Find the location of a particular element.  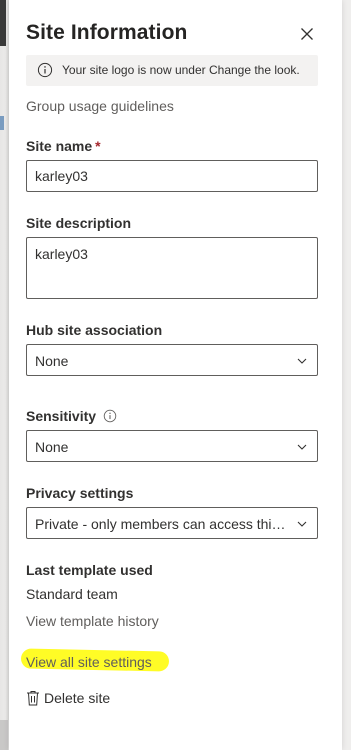

group-usage-guidelines-link: Group usage guidelines is located at coordinates (100, 106).